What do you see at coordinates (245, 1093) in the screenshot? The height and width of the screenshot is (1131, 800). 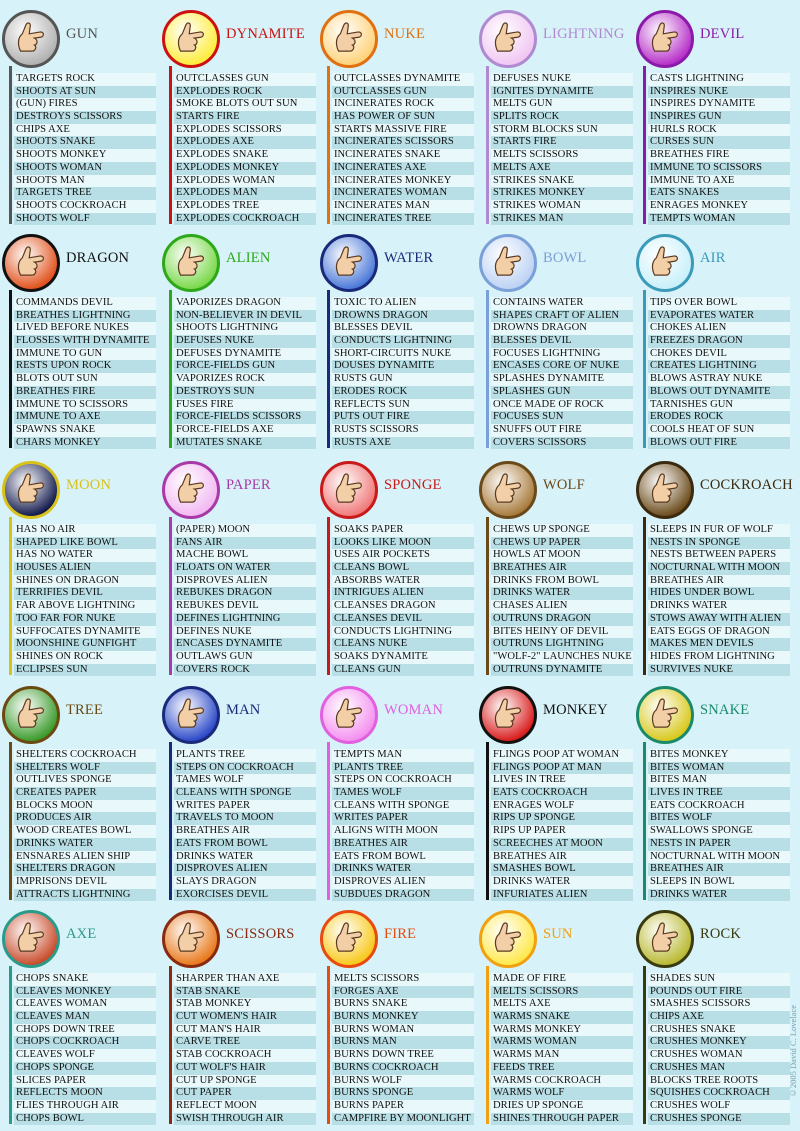 I see `interaction-item: CUT PAPER` at bounding box center [245, 1093].